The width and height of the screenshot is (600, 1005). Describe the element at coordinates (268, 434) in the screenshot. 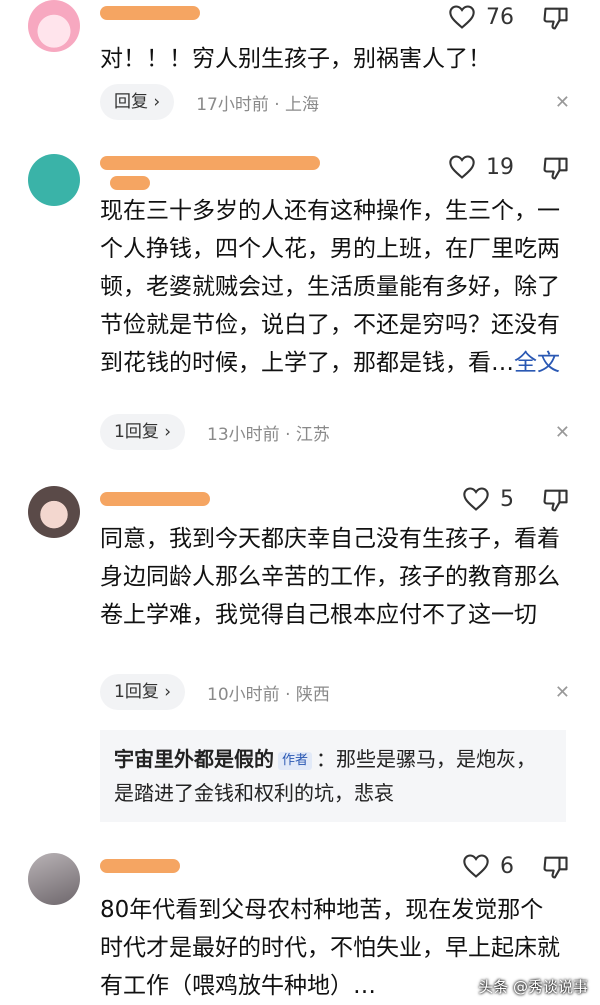

I see `comment-meta: 13小时前 · 江苏` at that location.